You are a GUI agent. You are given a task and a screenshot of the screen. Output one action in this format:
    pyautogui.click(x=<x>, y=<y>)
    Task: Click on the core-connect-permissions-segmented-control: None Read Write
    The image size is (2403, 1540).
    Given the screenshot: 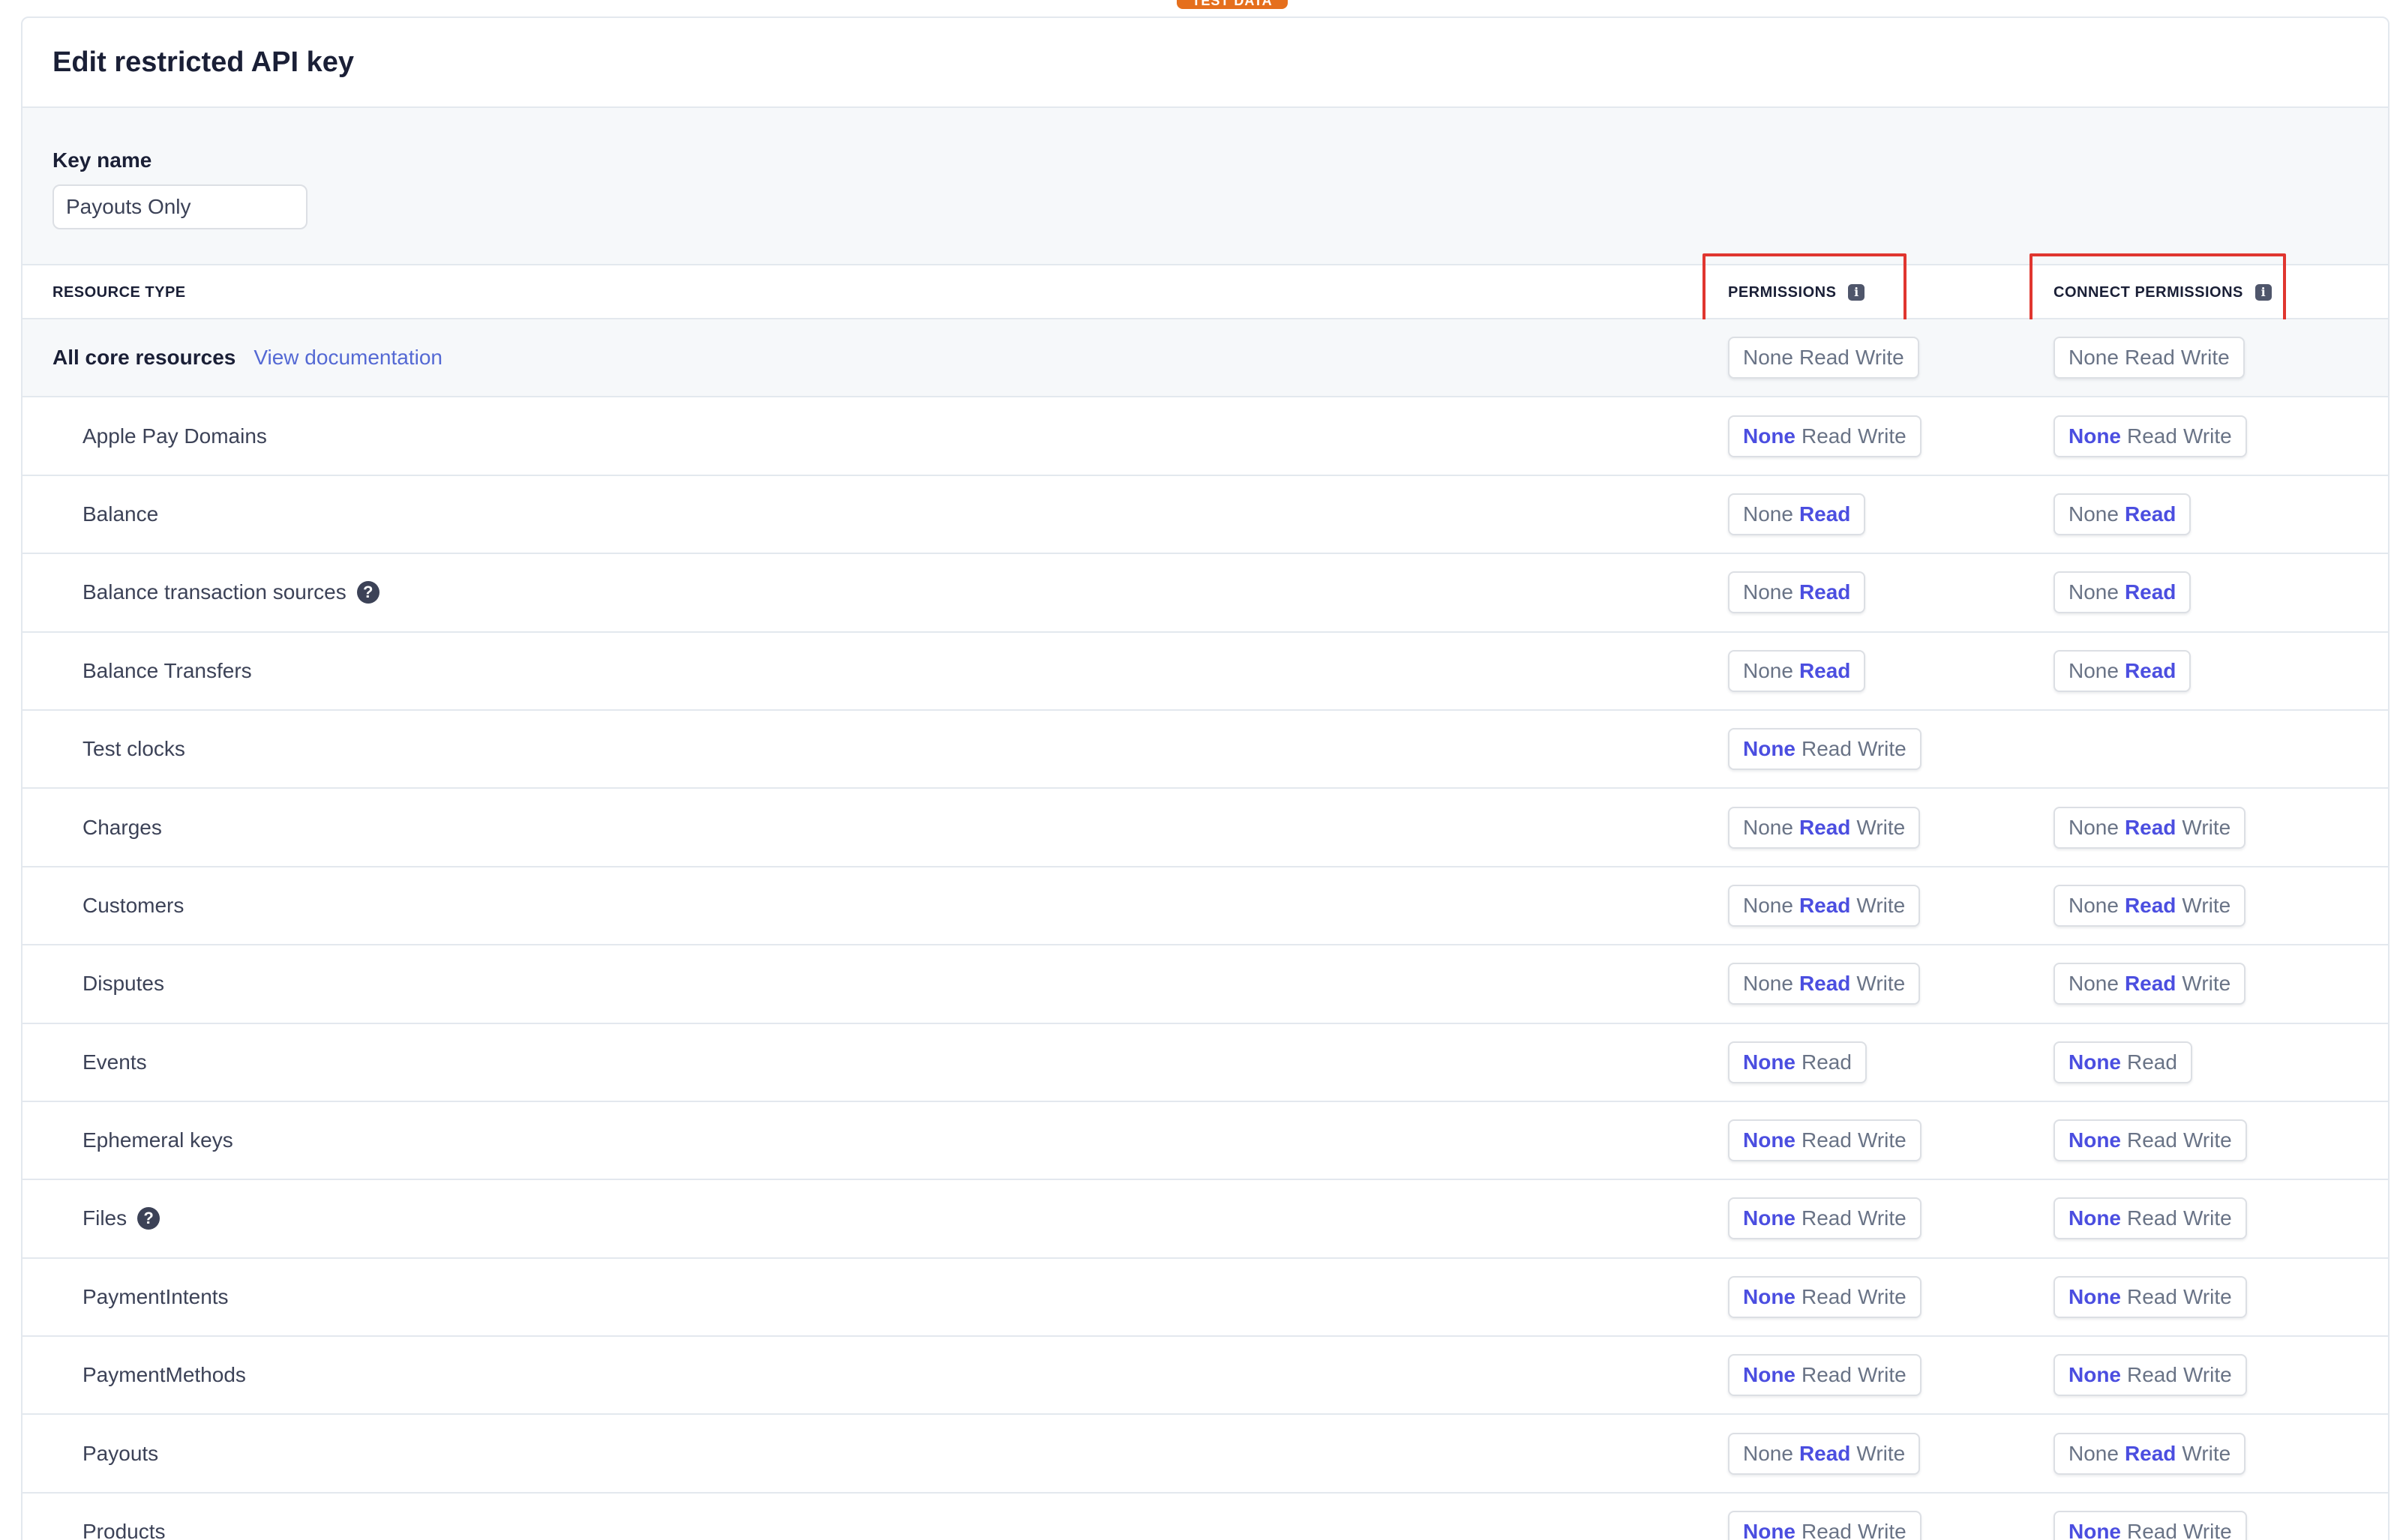 What is the action you would take?
    pyautogui.click(x=2149, y=358)
    